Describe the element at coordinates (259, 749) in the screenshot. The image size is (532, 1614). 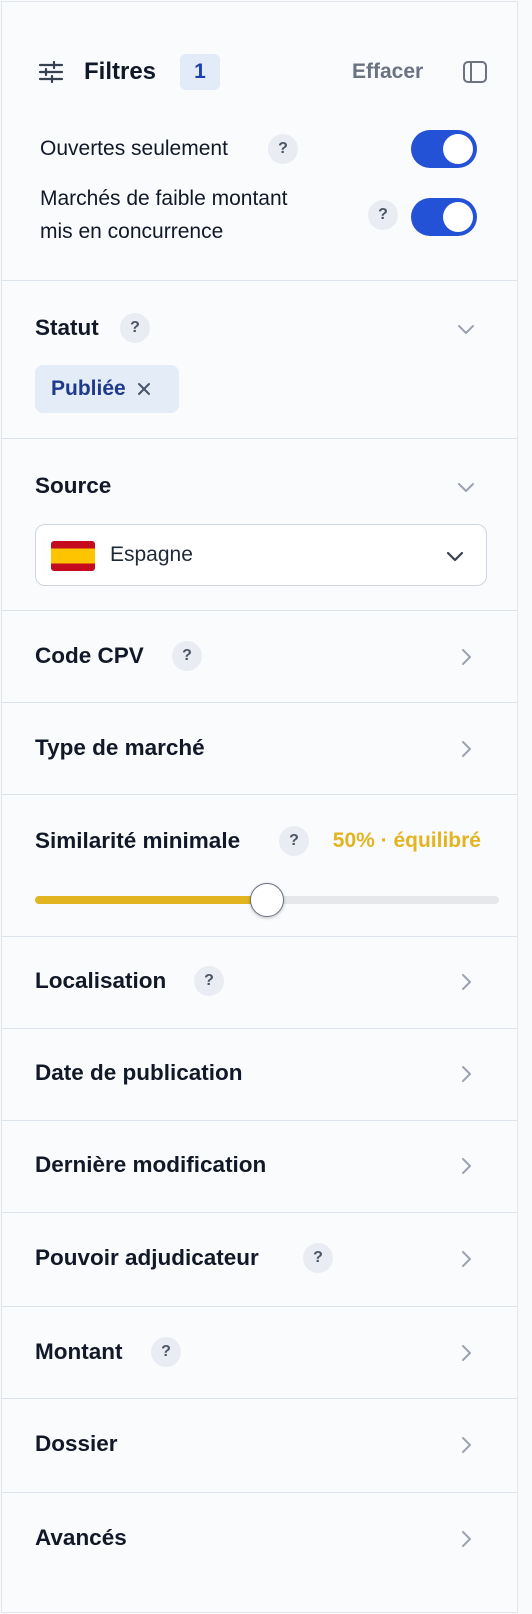
I see `section-type-marche: Type de marché` at that location.